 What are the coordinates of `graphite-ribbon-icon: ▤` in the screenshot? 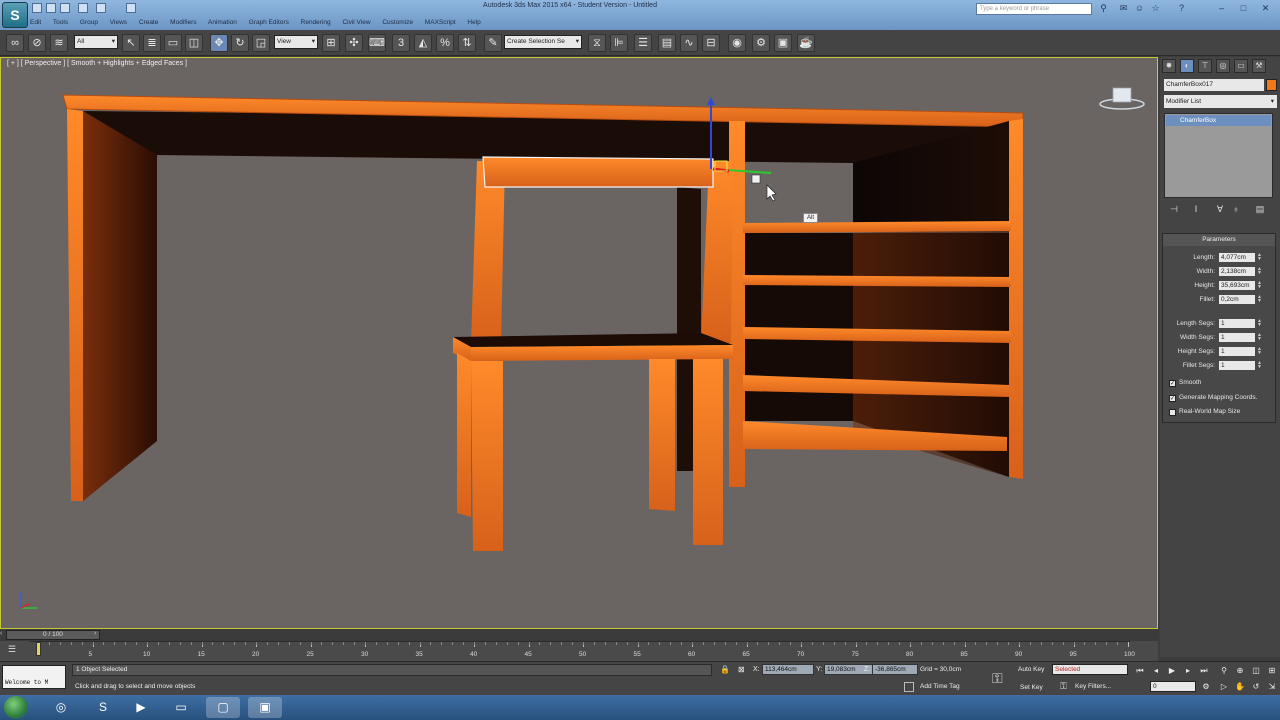 It's located at (667, 43).